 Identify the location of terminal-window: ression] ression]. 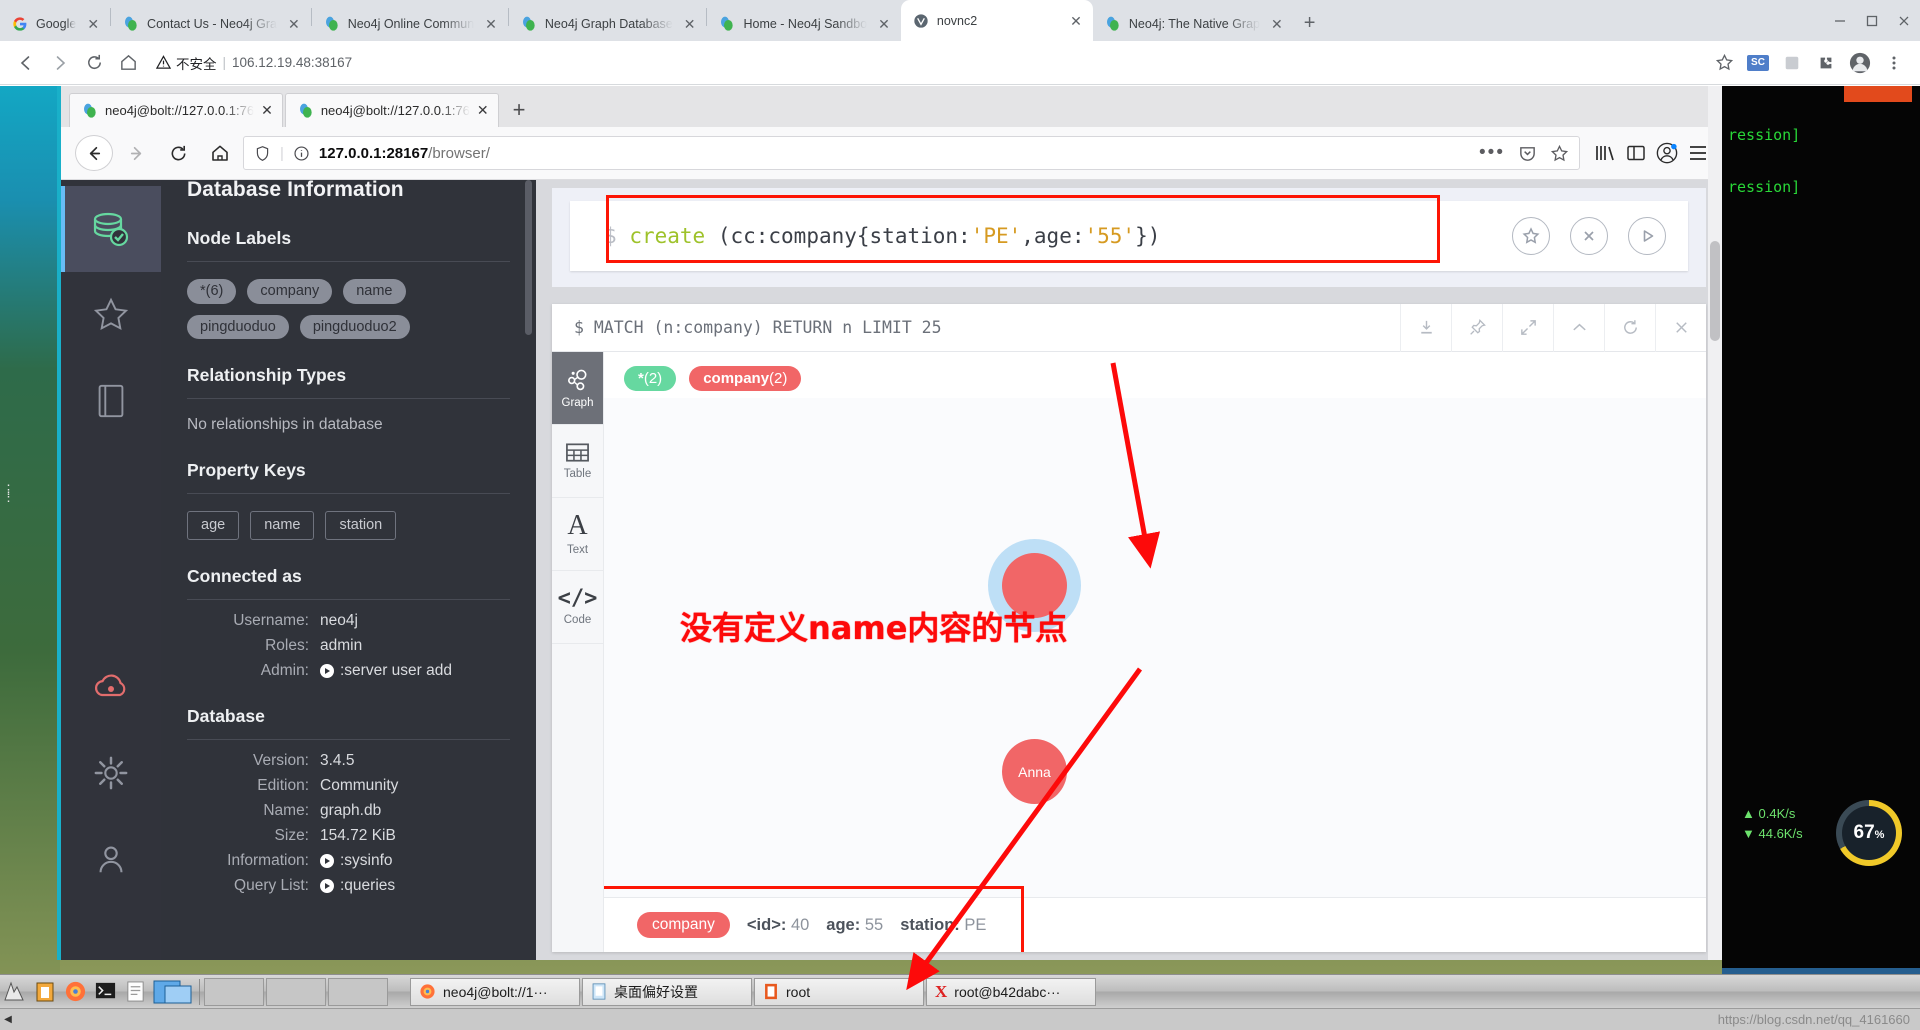
(1821, 558).